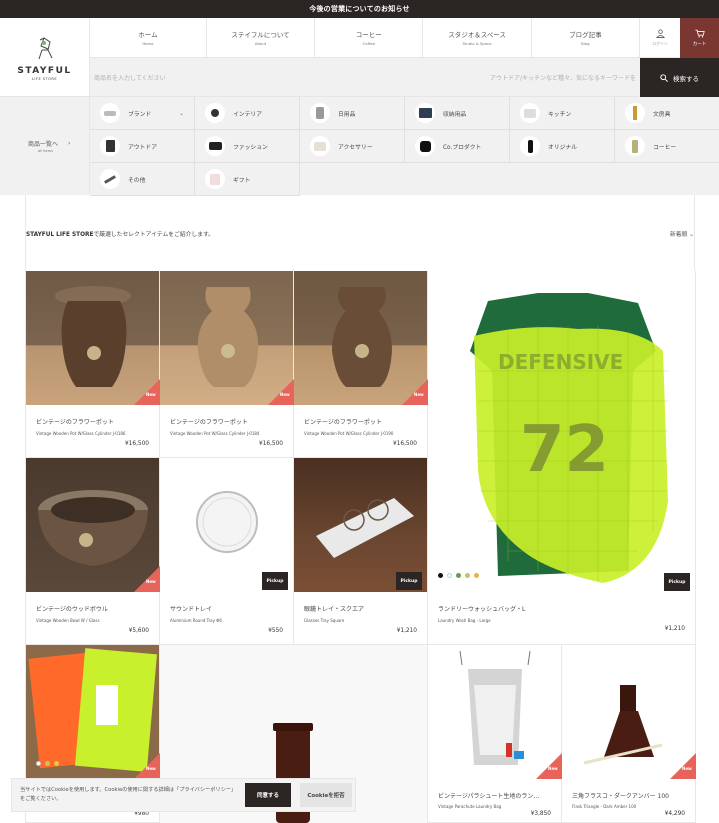 Image resolution: width=719 pixels, height=823 pixels. I want to click on category-outdoor: アウトドア, so click(142, 146).